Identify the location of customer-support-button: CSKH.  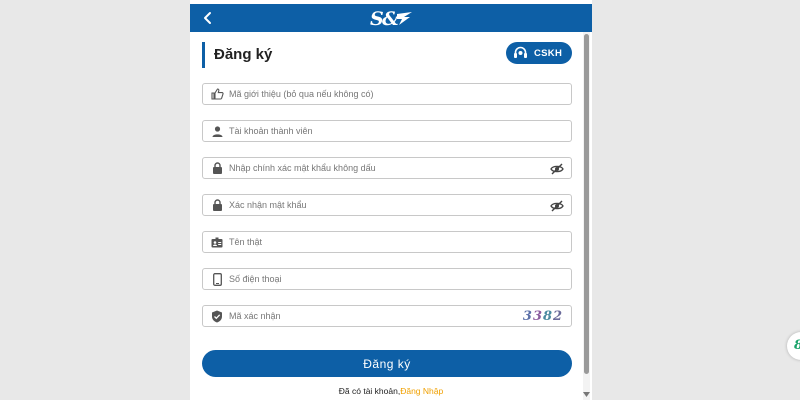
(539, 53).